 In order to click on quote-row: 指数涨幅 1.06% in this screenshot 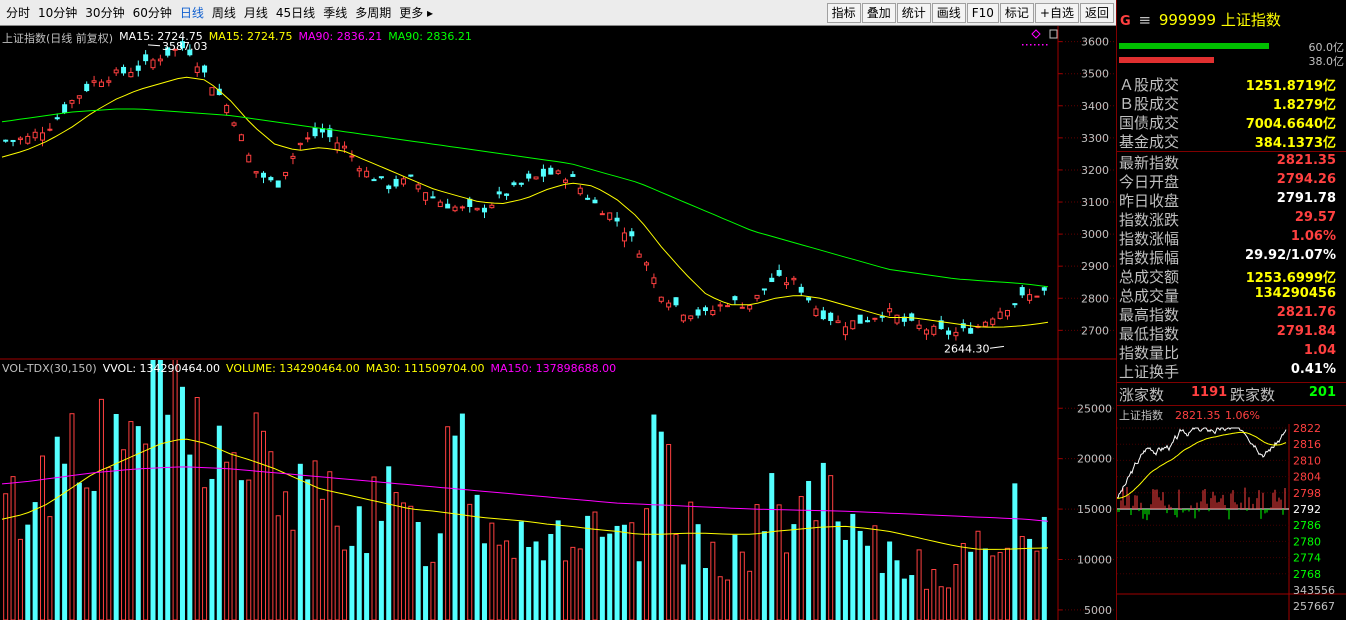, I will do `click(1231, 238)`.